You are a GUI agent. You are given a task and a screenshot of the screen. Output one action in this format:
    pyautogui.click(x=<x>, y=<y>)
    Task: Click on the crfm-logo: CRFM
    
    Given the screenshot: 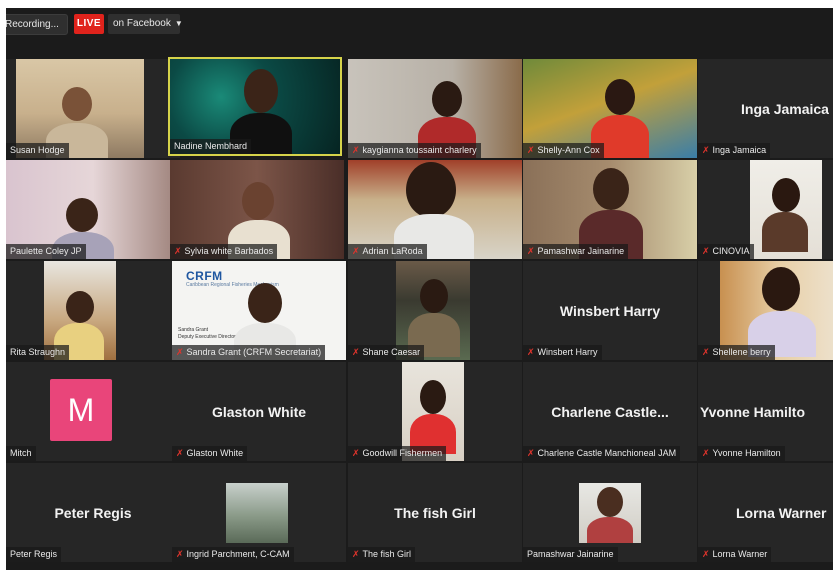 What is the action you would take?
    pyautogui.click(x=204, y=276)
    